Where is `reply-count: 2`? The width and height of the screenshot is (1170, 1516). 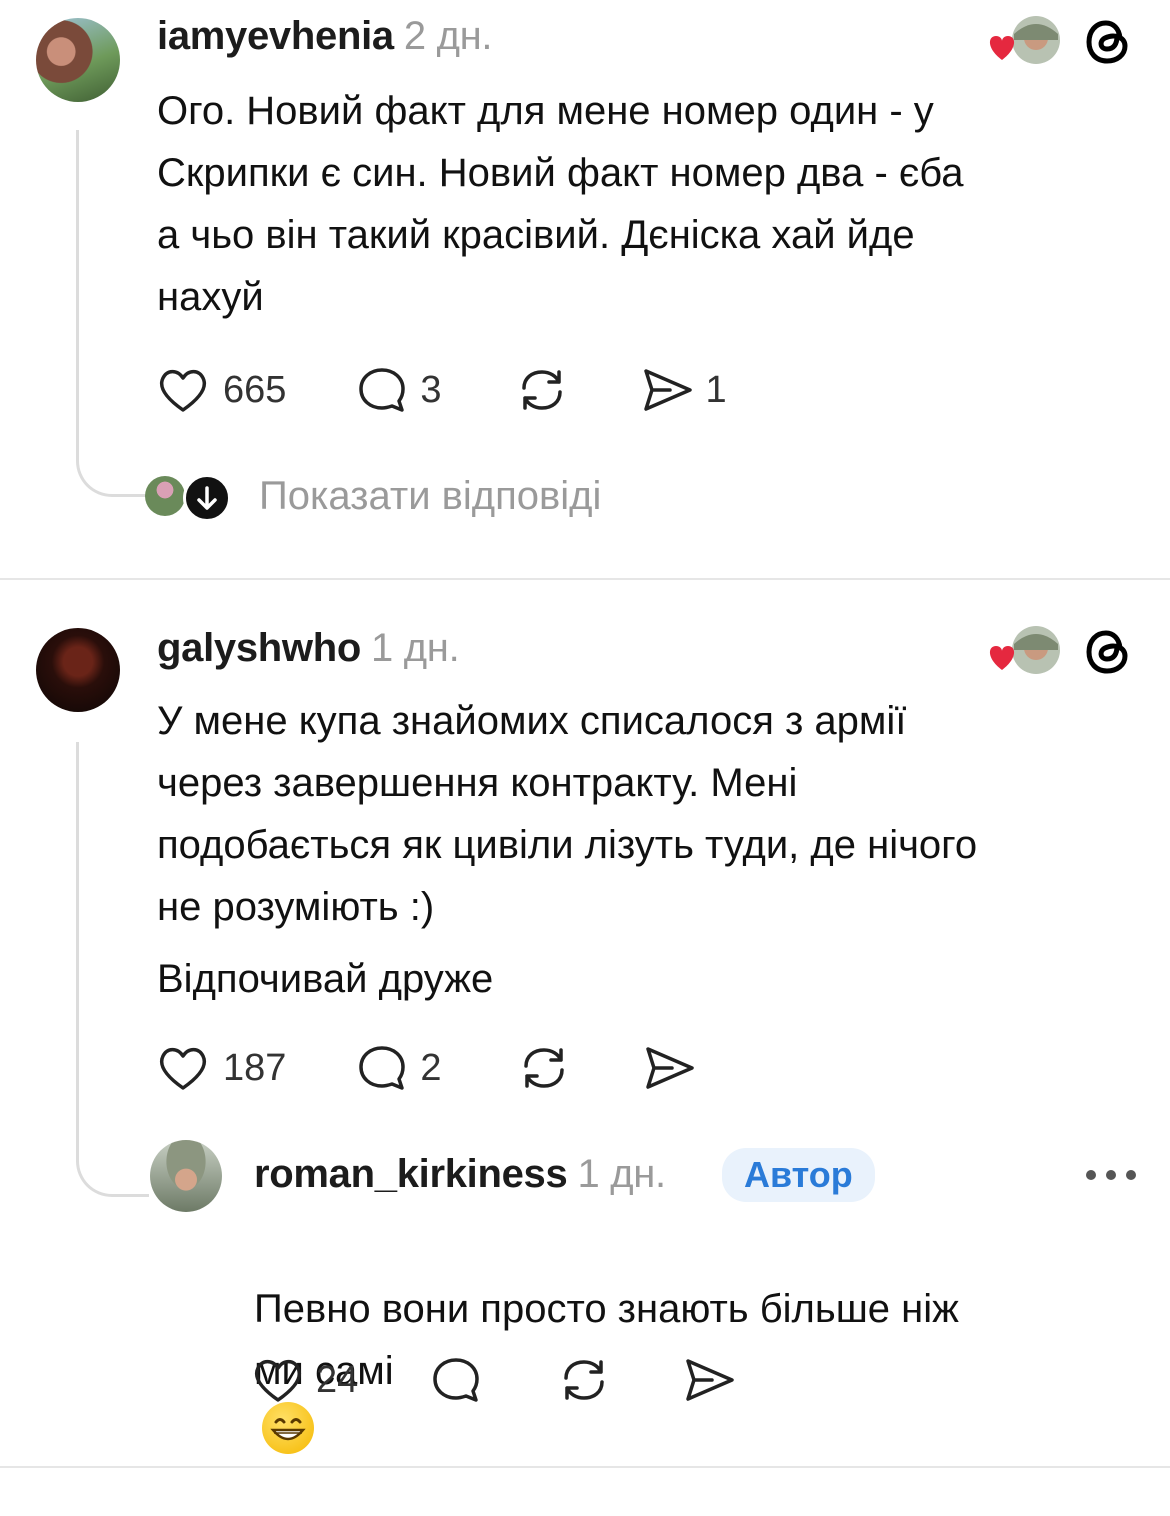
reply-count: 2 is located at coordinates (431, 1067).